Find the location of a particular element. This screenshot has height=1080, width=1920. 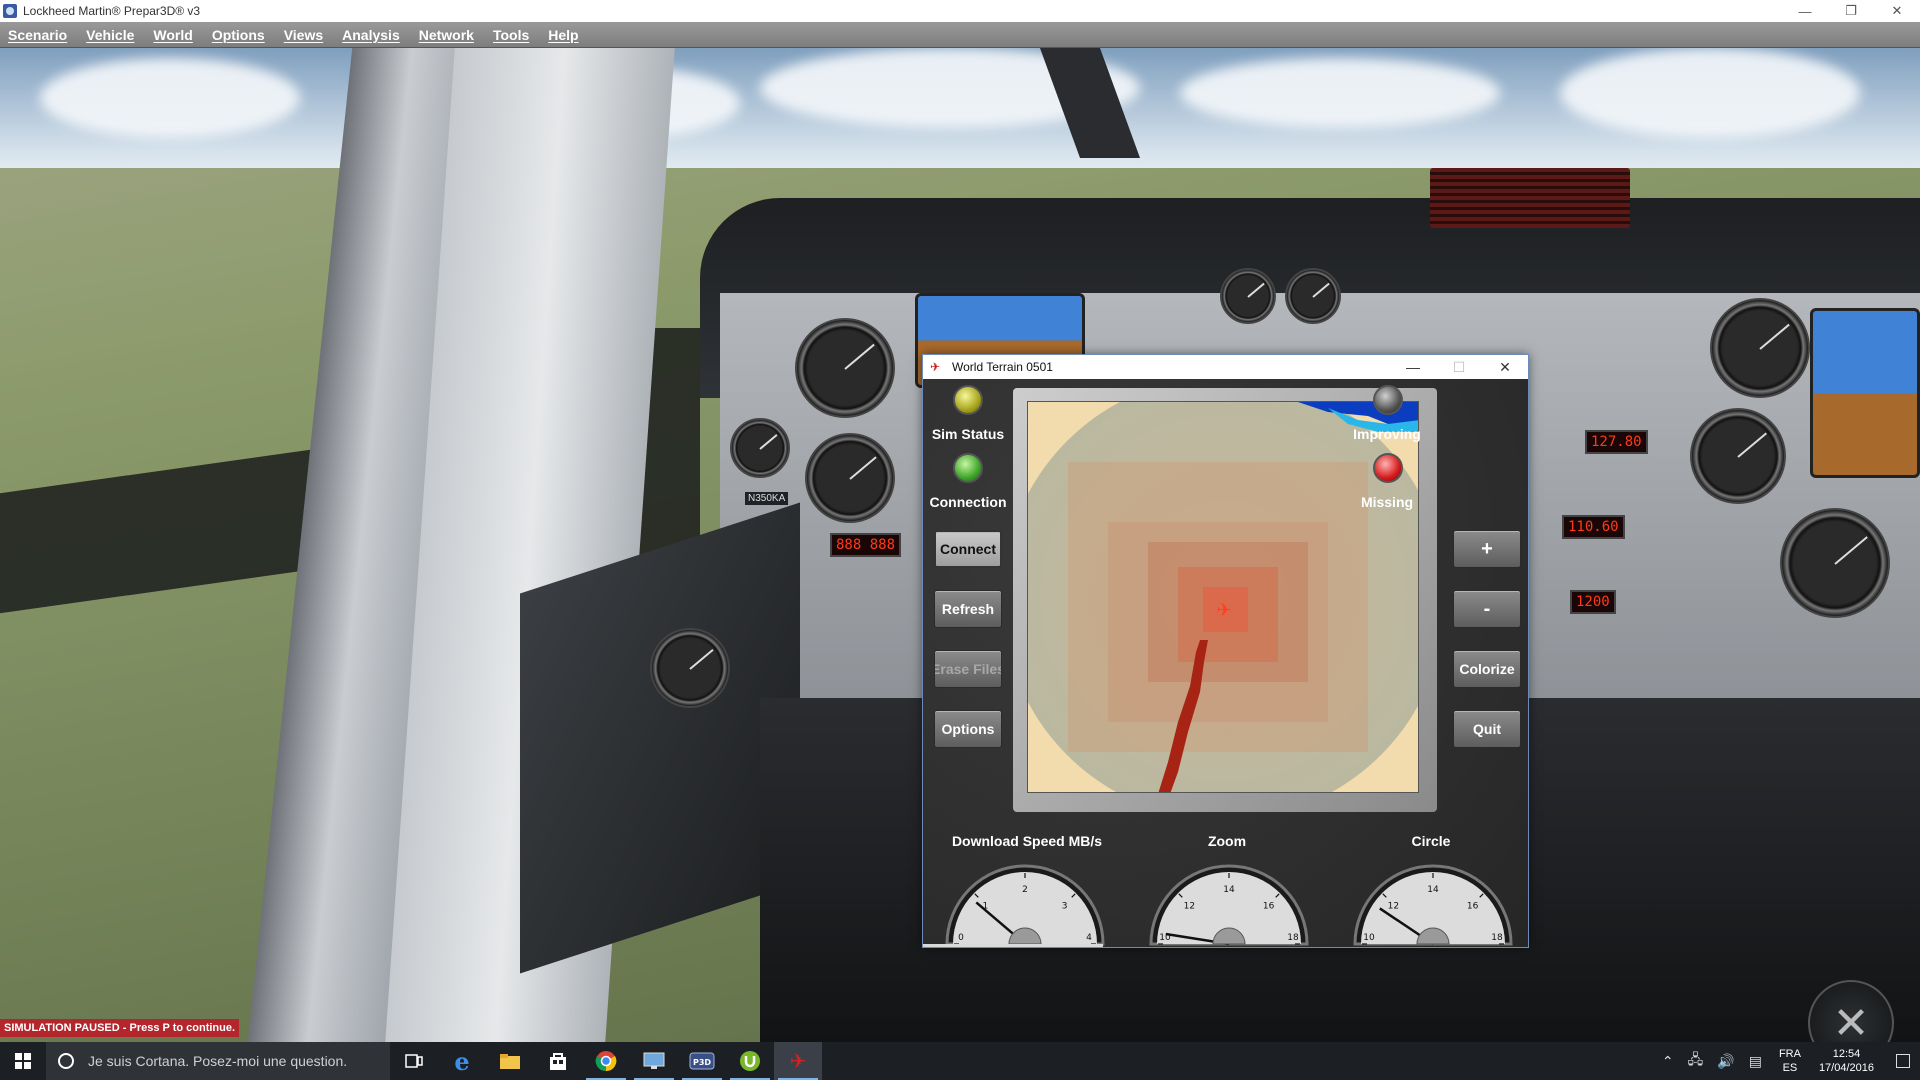

map-frame: ✈ is located at coordinates (1225, 600).